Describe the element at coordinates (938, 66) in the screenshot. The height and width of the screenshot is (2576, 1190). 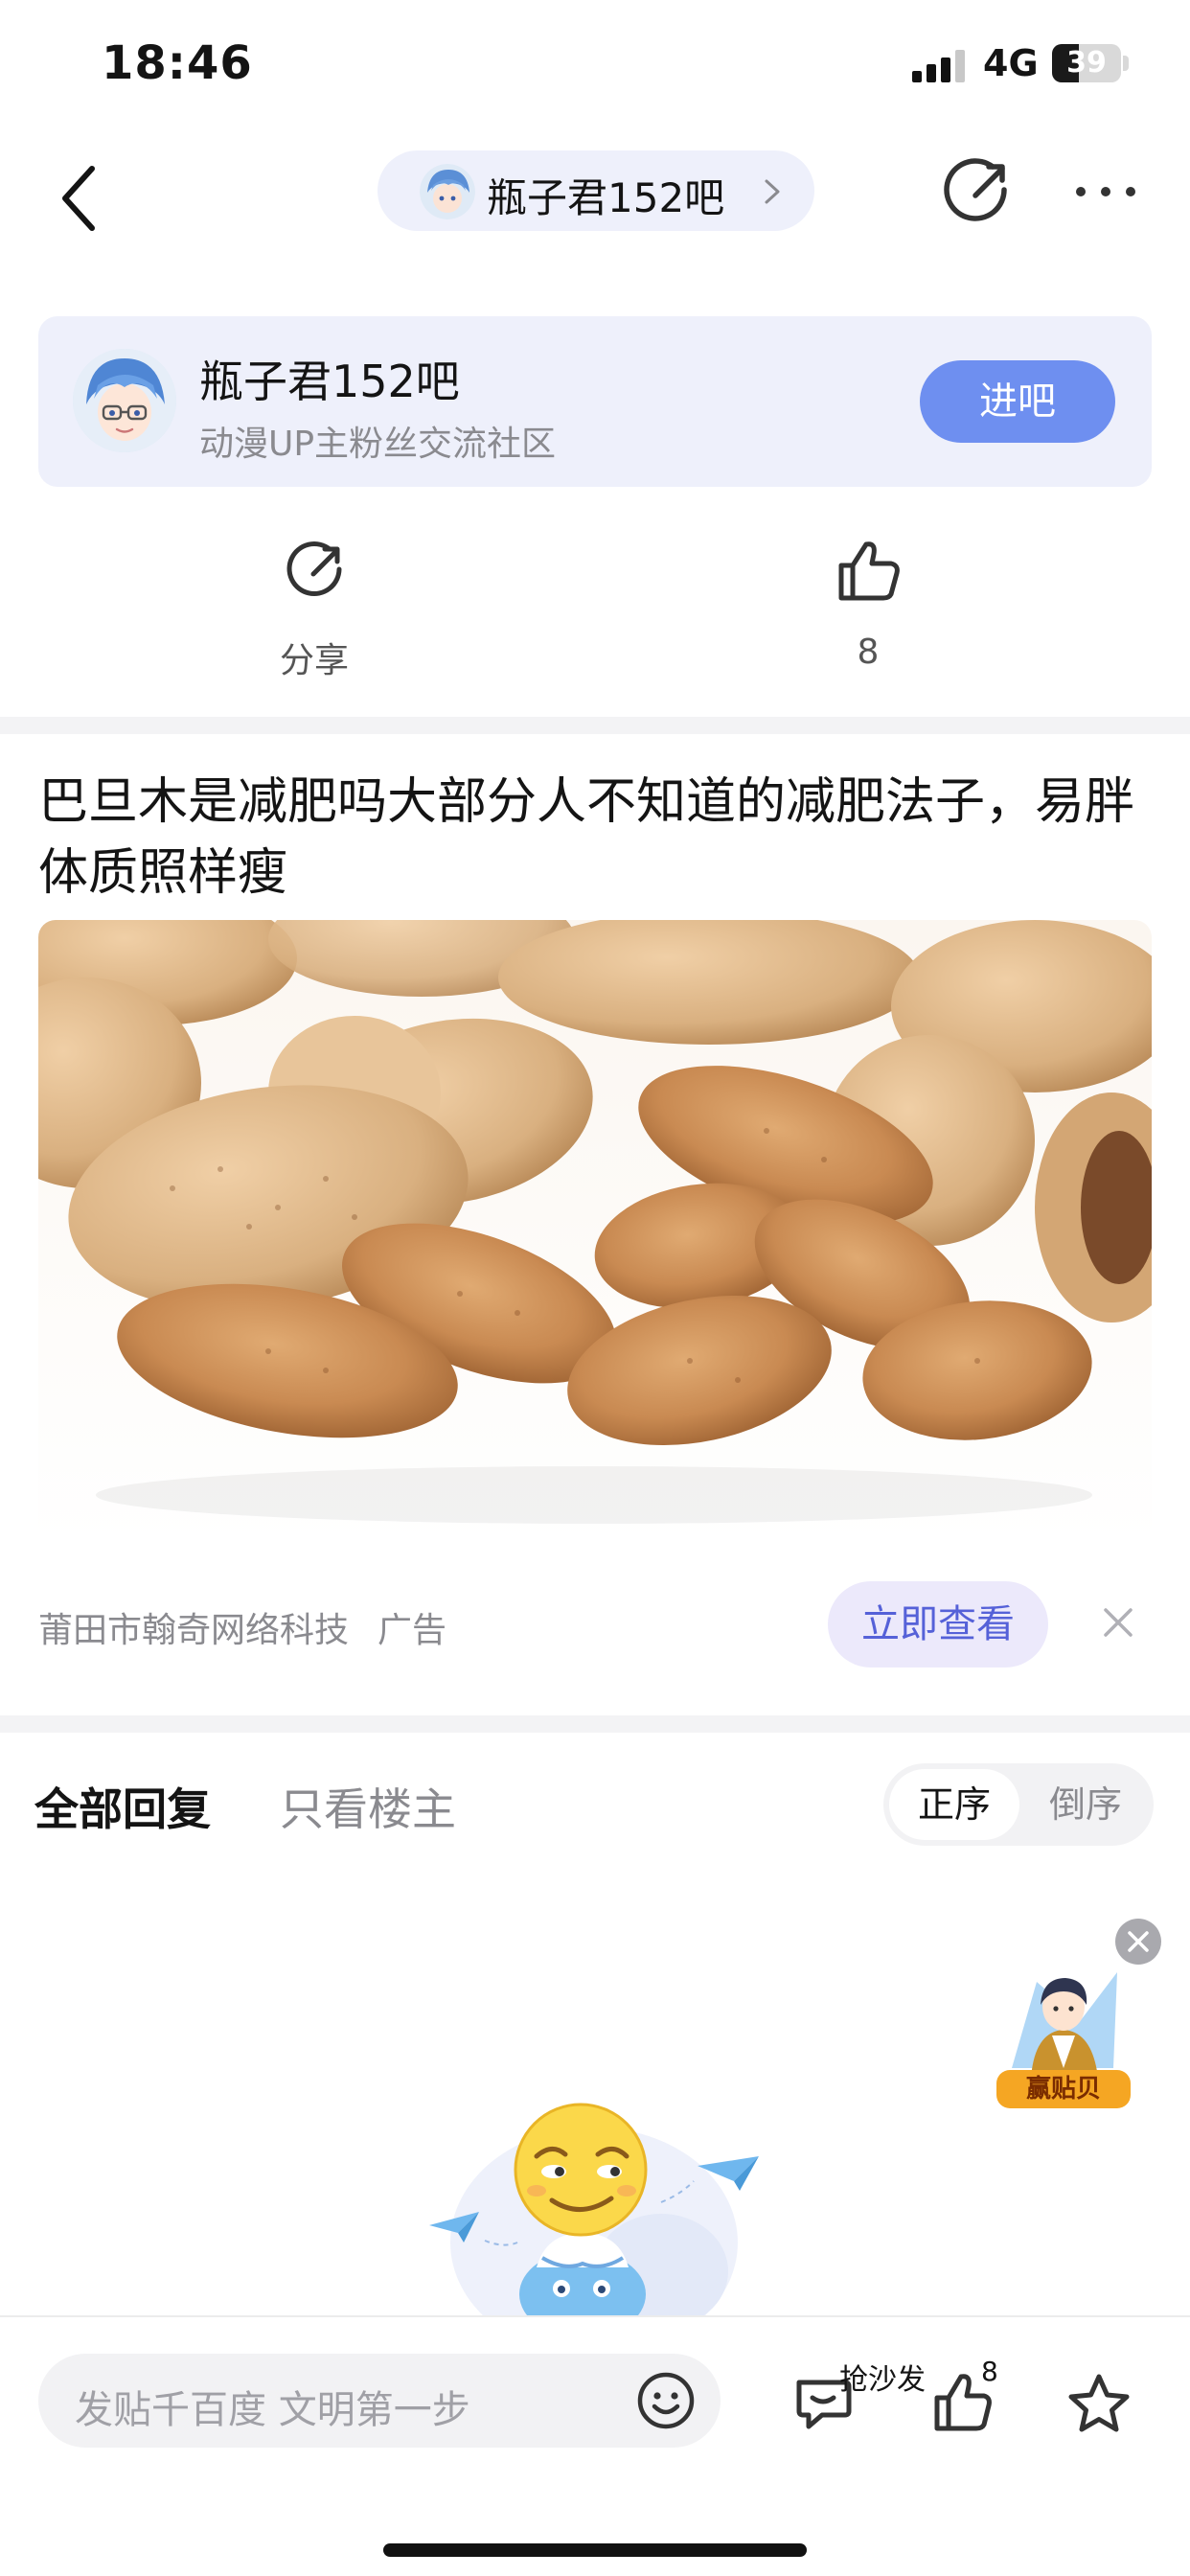
I see `signal-icon` at that location.